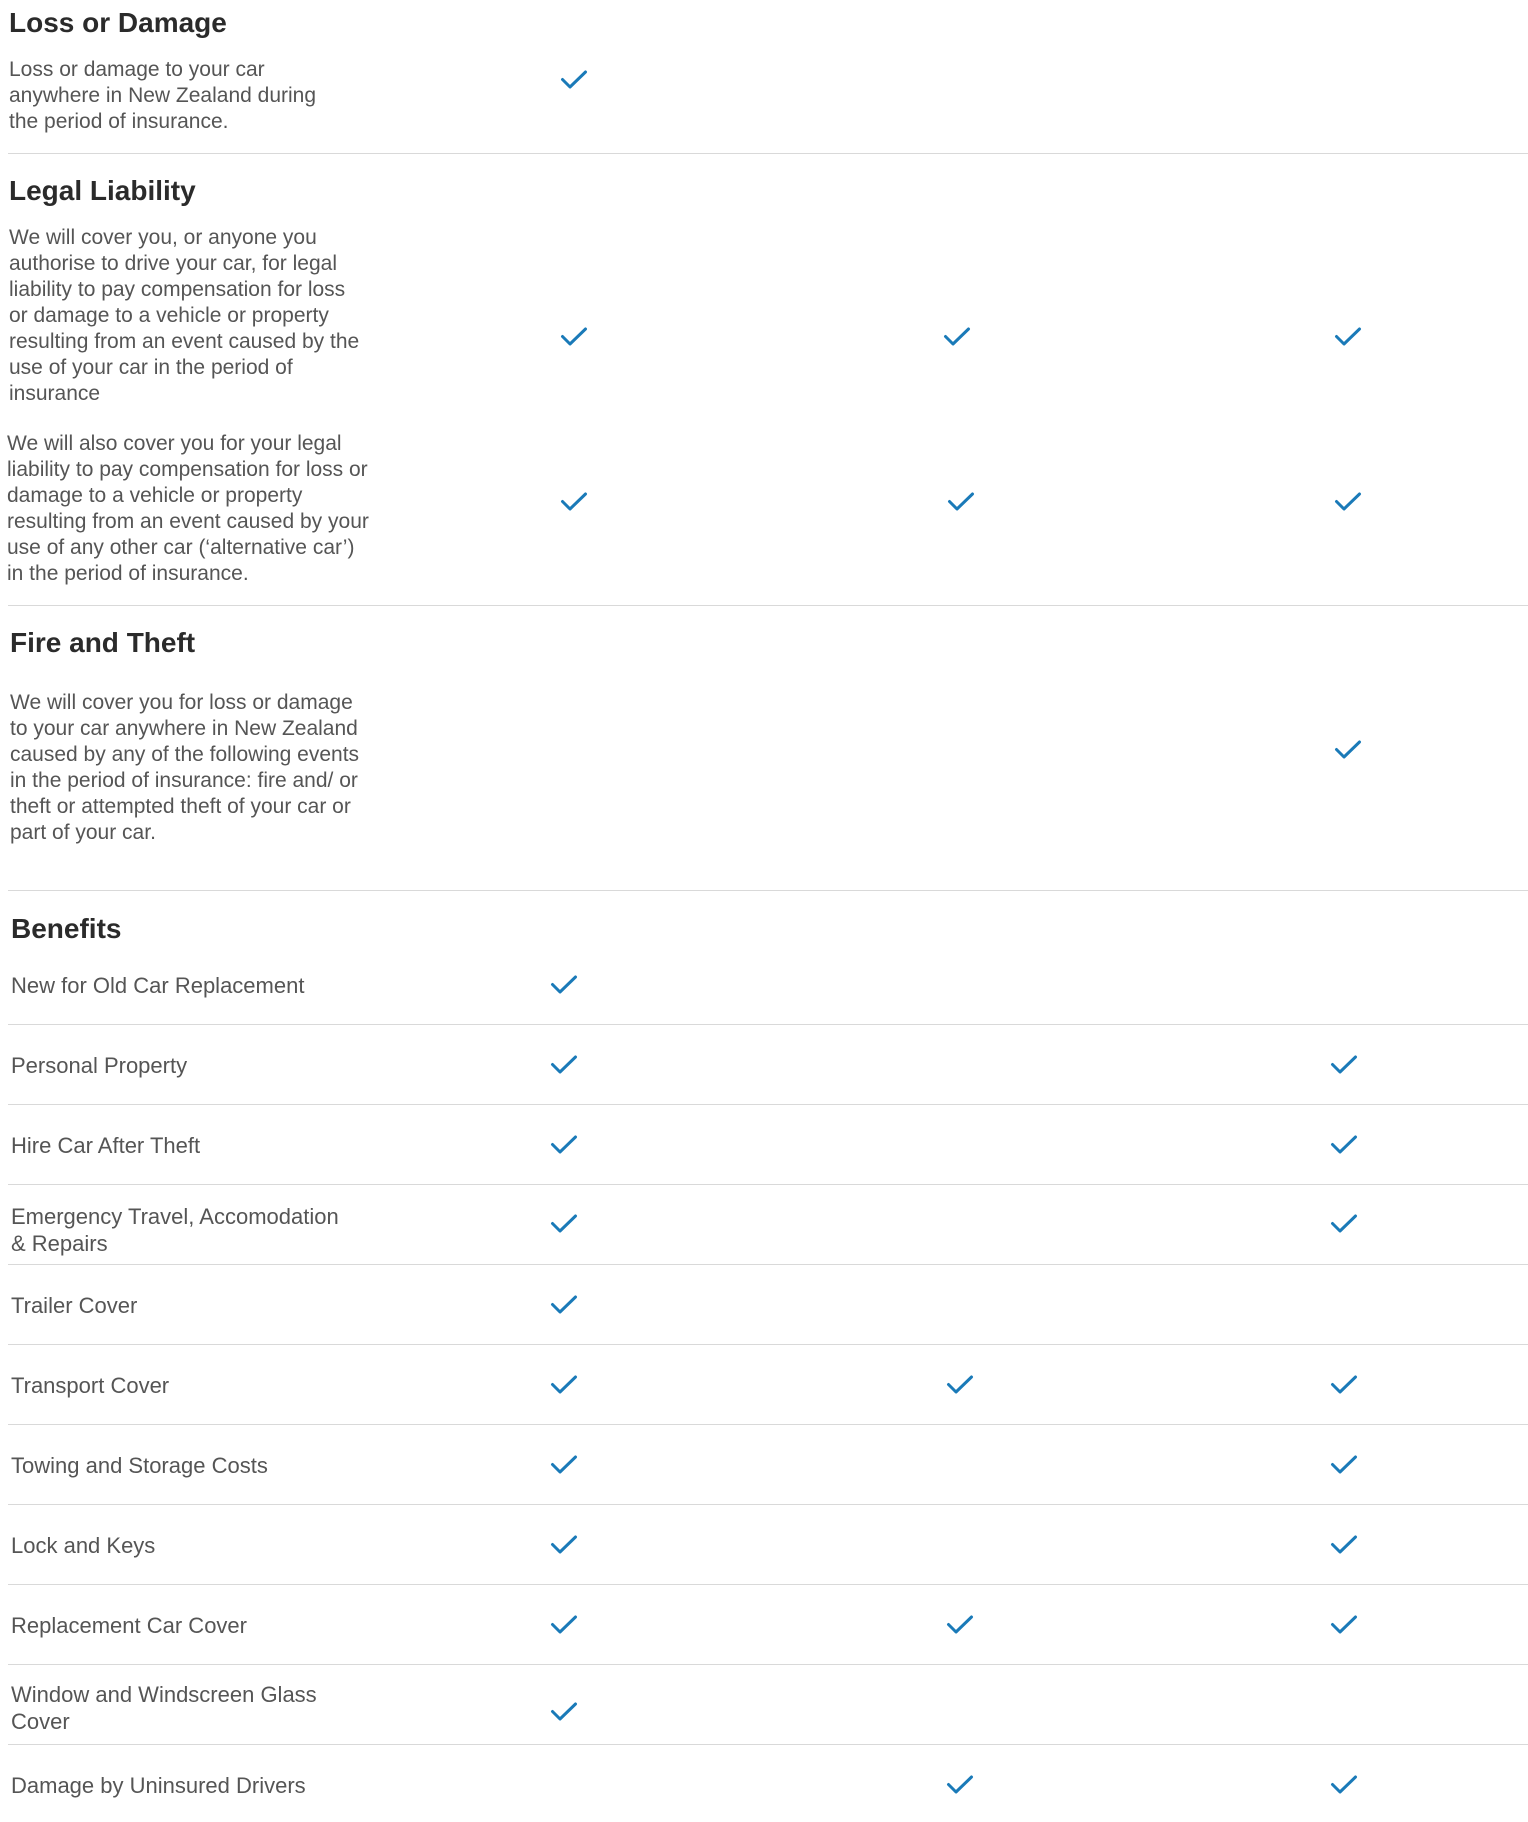 The width and height of the screenshot is (1528, 1822). What do you see at coordinates (164, 1708) in the screenshot?
I see `benefit-label: Window and Windscreen Glass Cover` at bounding box center [164, 1708].